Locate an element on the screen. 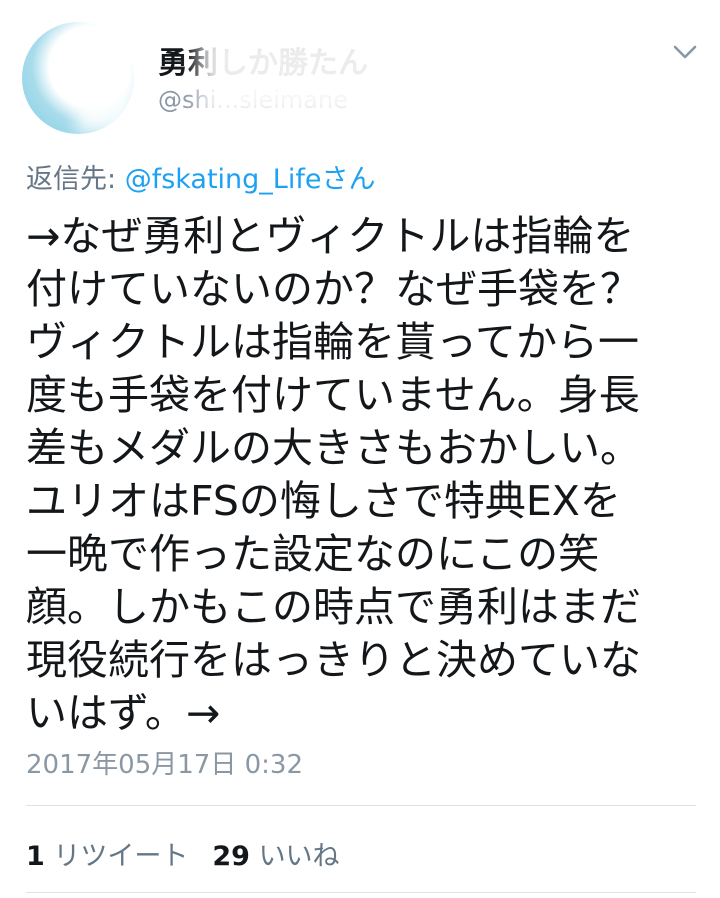  tweet-timestamp: 2017年05月17日 0:32 is located at coordinates (164, 762).